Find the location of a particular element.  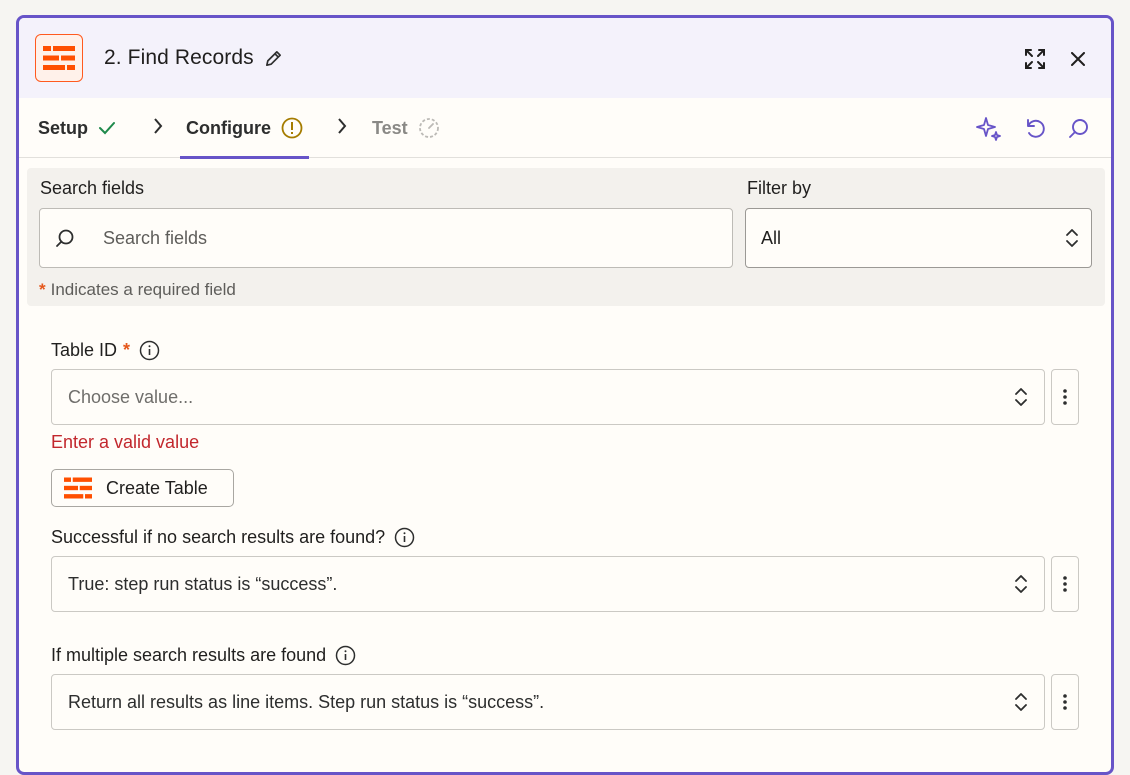

table-id-label-text: Table ID is located at coordinates (84, 350).